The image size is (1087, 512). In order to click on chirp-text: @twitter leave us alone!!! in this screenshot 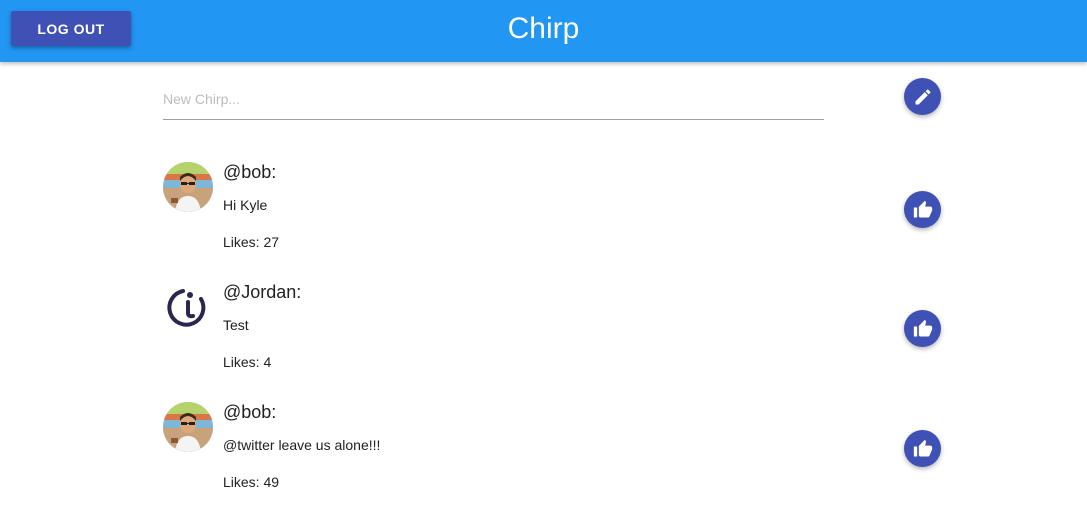, I will do `click(302, 445)`.